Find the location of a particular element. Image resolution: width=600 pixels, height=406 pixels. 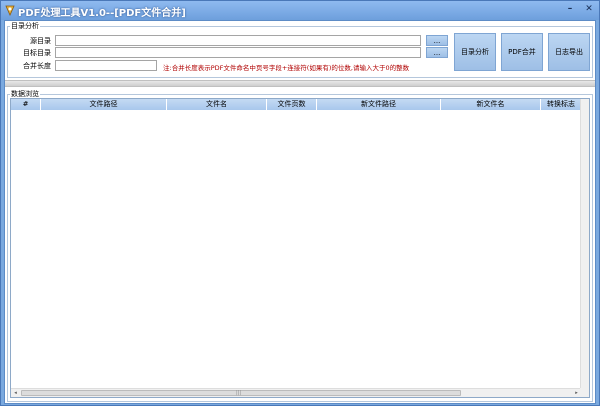

vertical-scrollbar is located at coordinates (584, 243).